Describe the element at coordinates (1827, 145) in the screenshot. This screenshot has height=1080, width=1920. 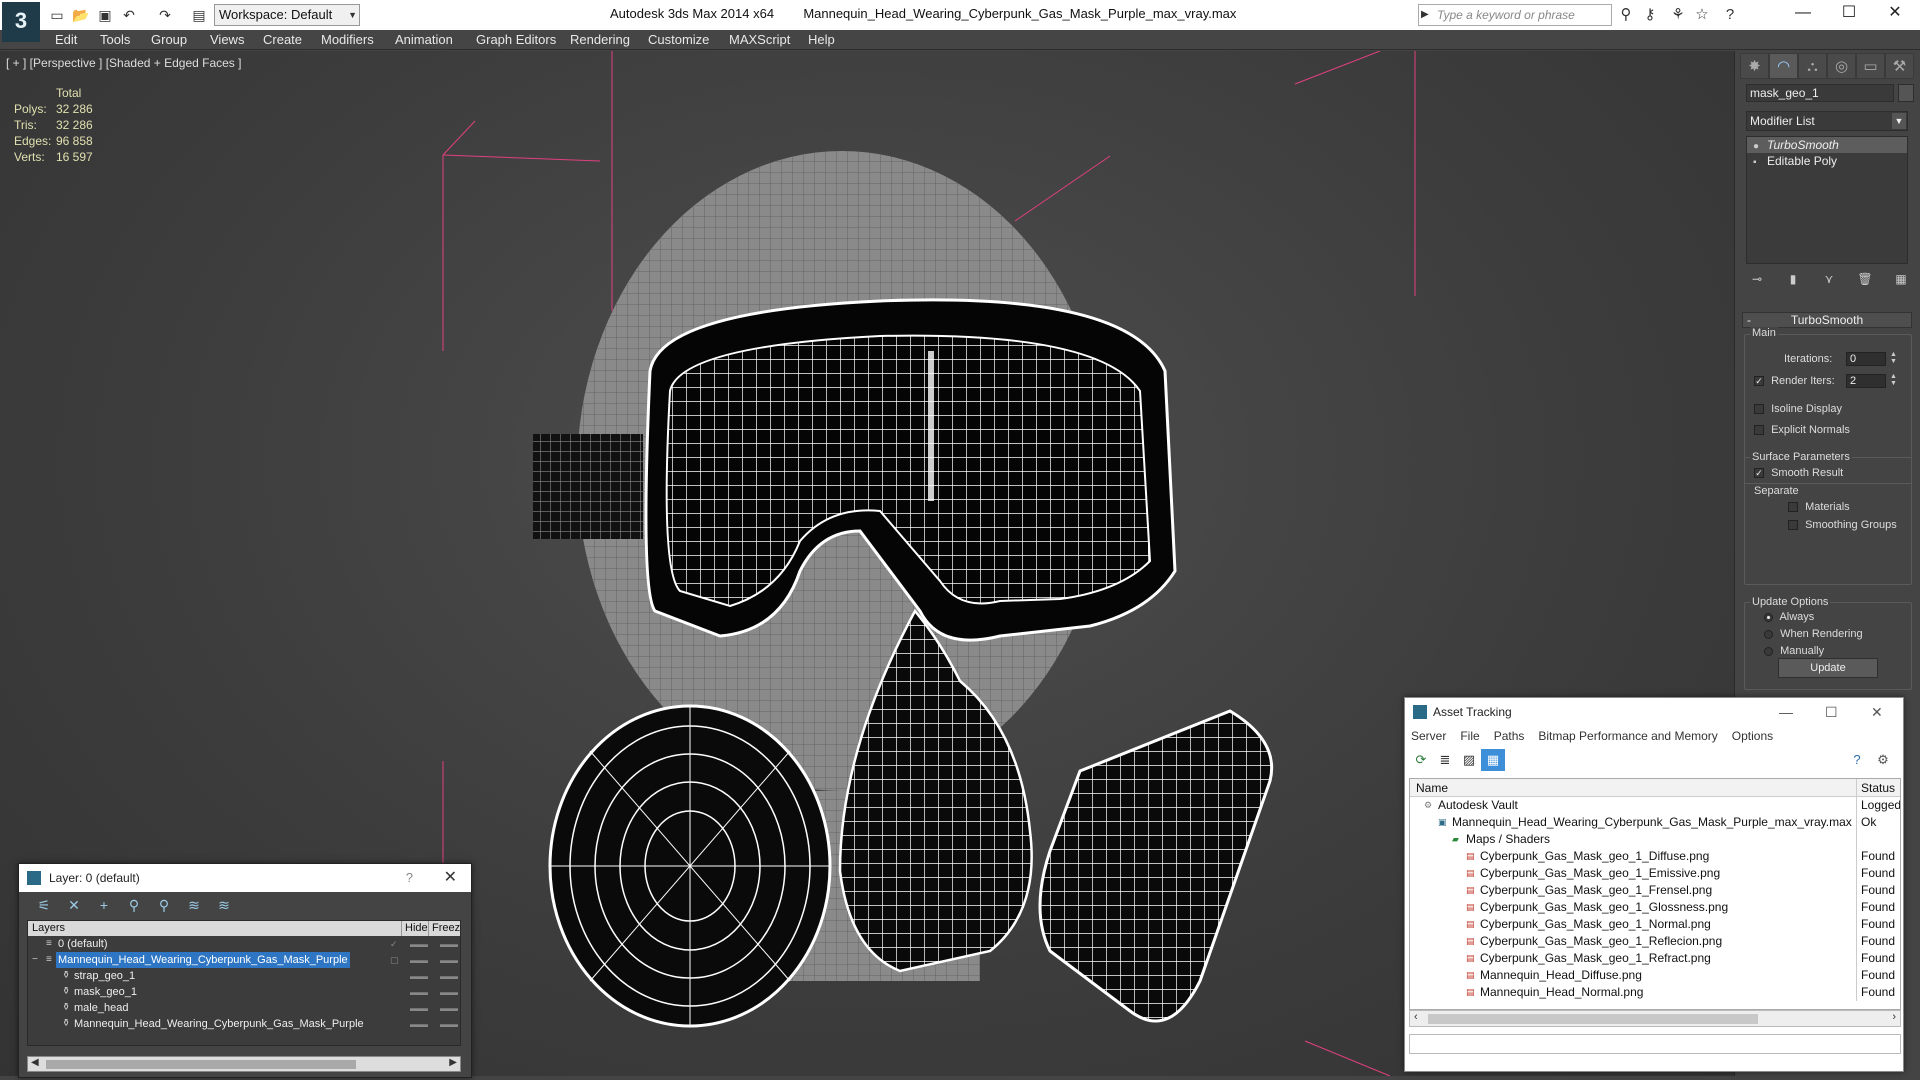
I see `stack-item-turbosmooth: ● TurboSmooth` at that location.